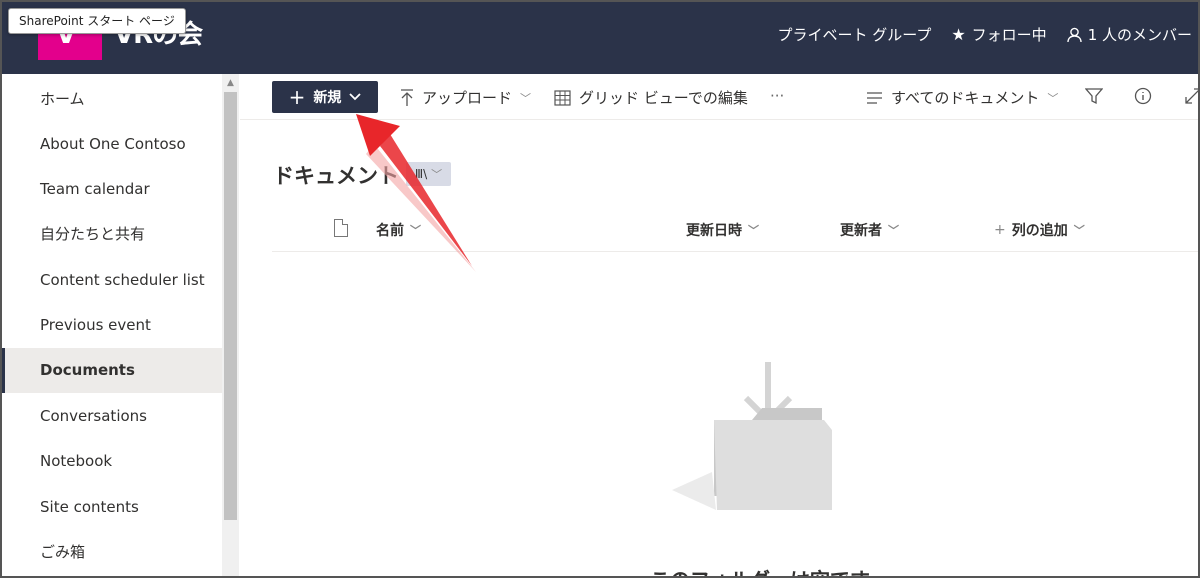 Image resolution: width=1200 pixels, height=578 pixels. I want to click on upload-icon, so click(407, 97).